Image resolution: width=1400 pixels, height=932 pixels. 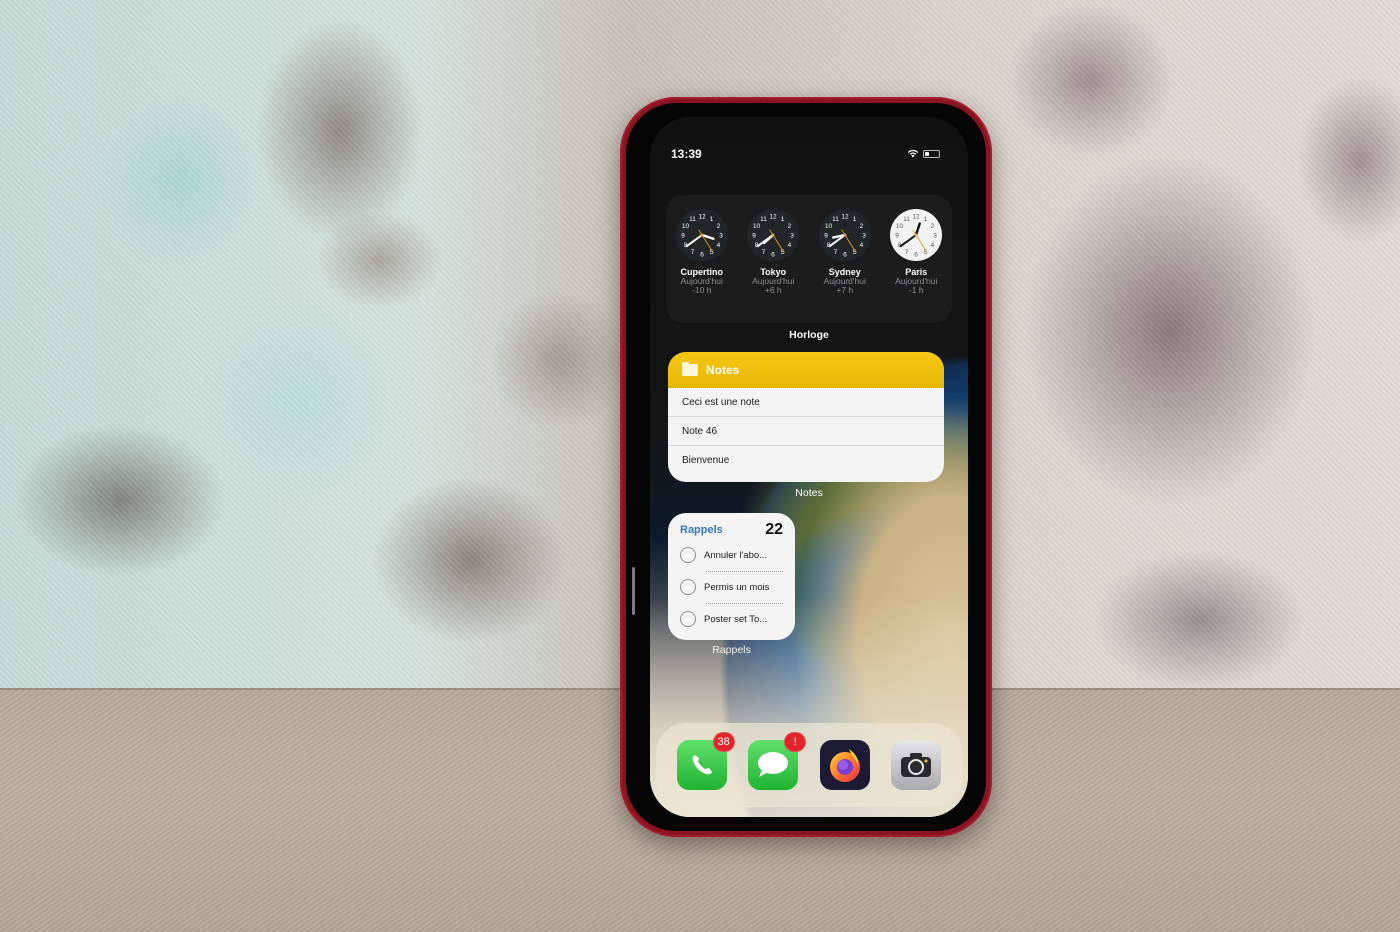 I want to click on reminders-header: Rappels 22, so click(x=731, y=530).